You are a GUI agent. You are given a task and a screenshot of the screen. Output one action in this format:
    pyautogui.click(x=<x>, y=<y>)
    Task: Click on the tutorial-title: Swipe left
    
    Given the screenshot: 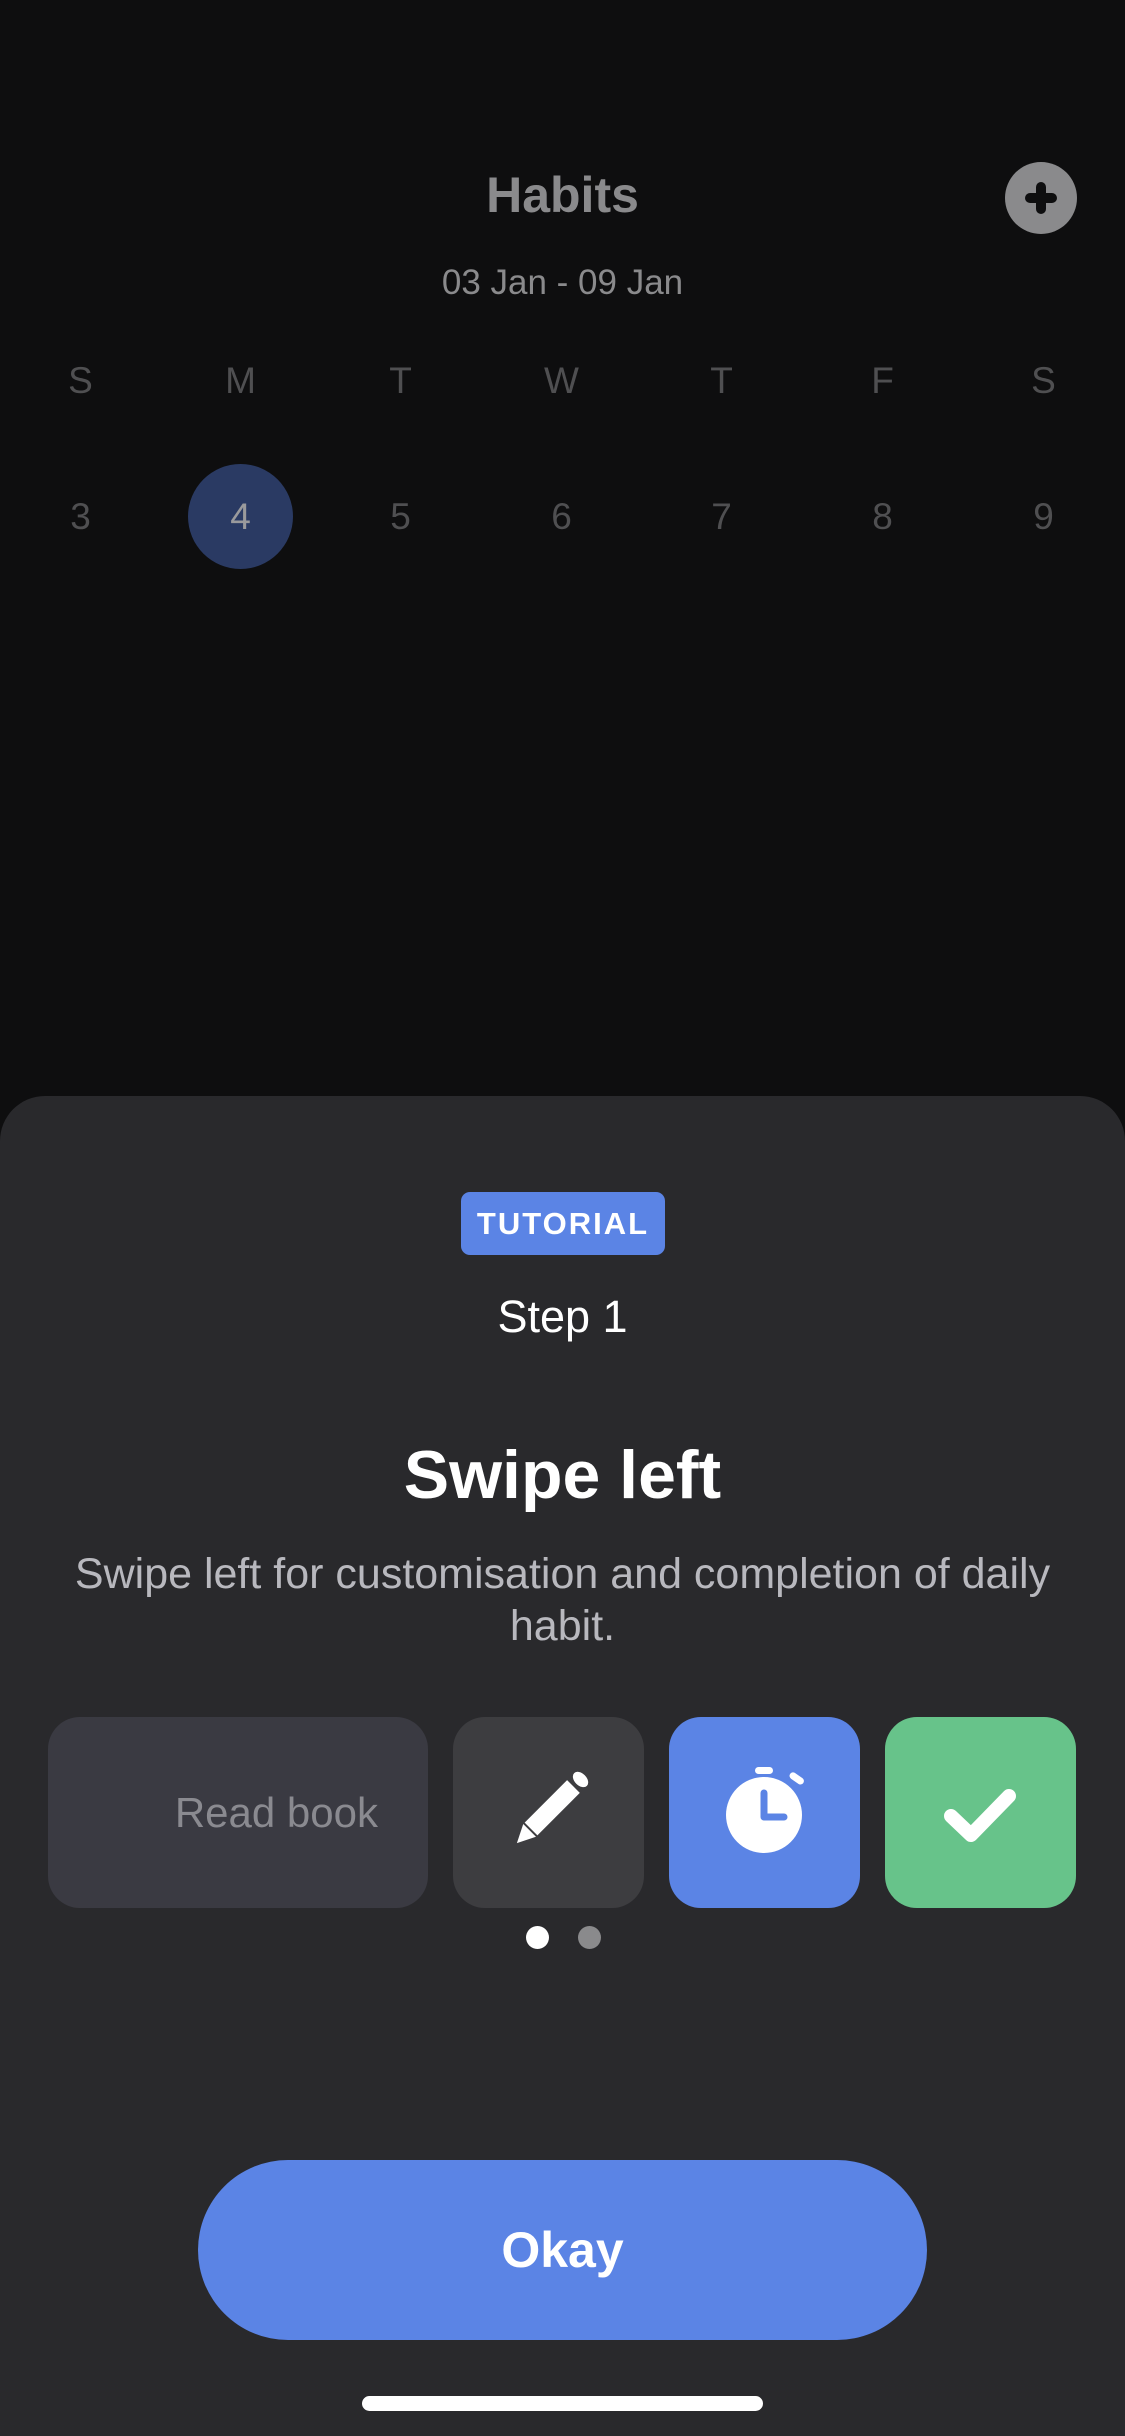 What is the action you would take?
    pyautogui.click(x=562, y=1475)
    